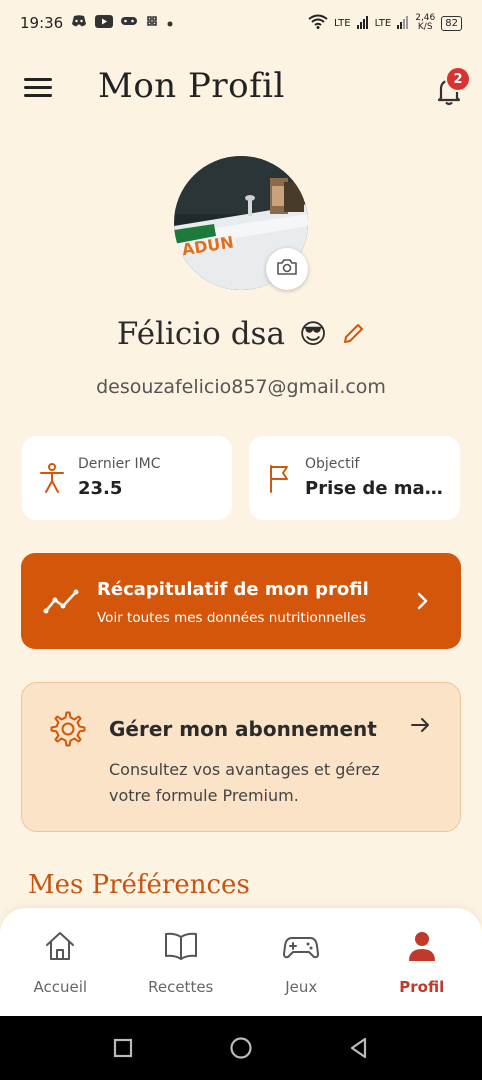 This screenshot has height=1080, width=482. What do you see at coordinates (68, 731) in the screenshot?
I see `gear-icon` at bounding box center [68, 731].